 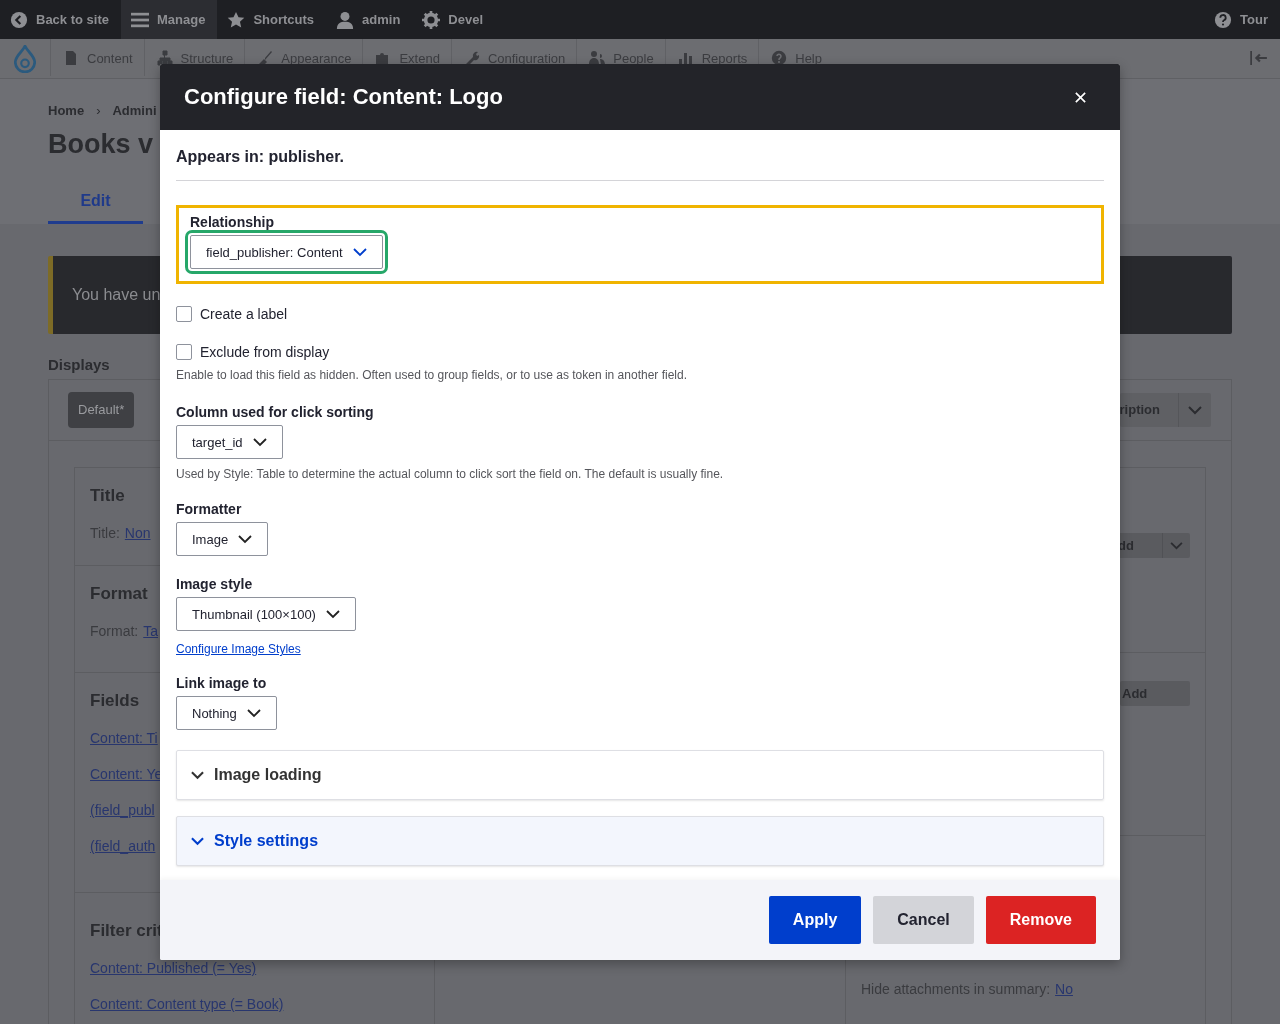 I want to click on configure-link: Configure Image Styles, so click(x=238, y=649).